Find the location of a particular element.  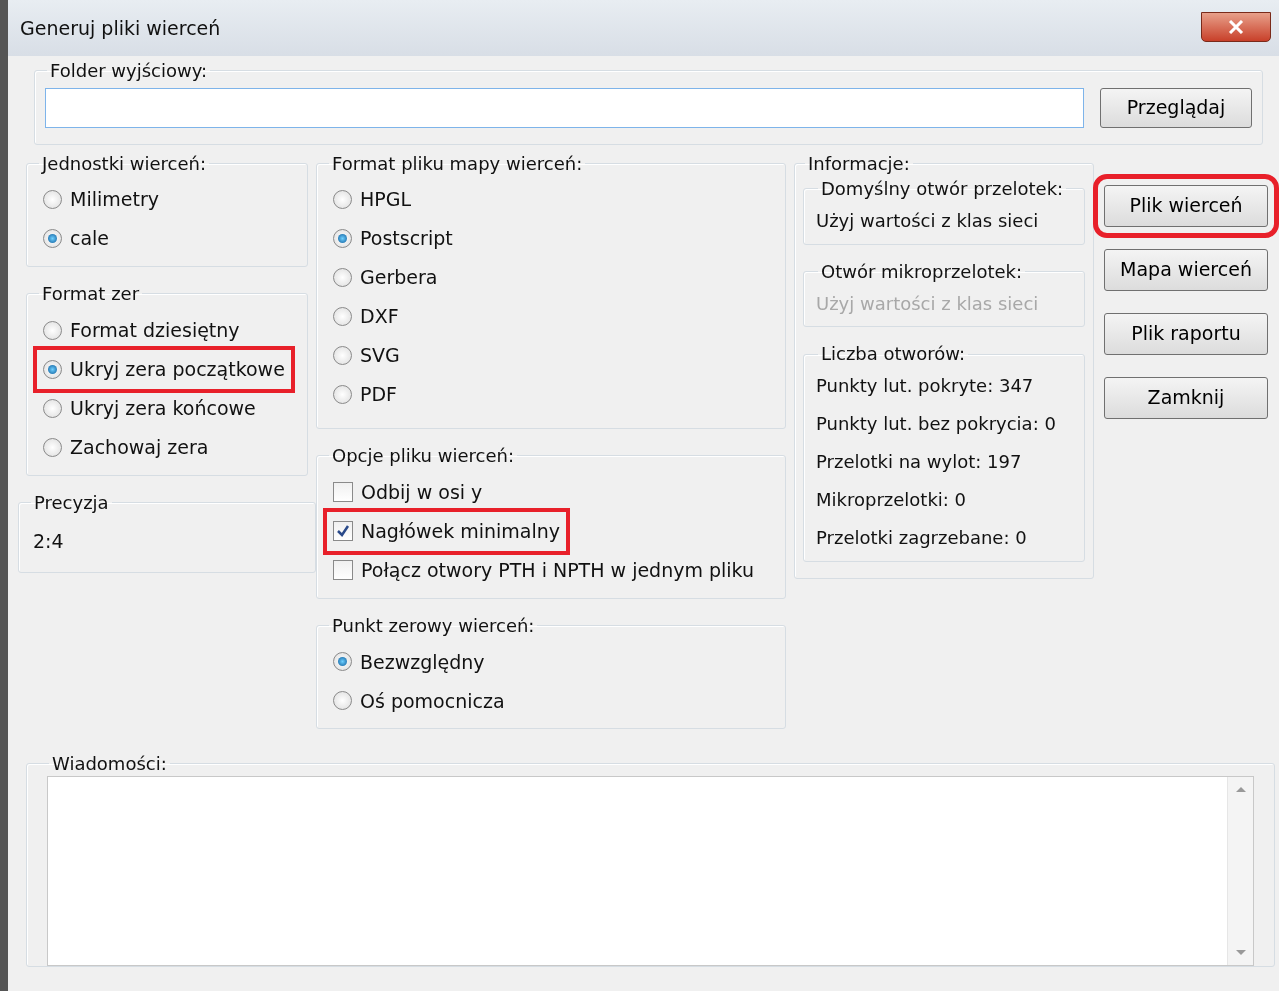

radio-label: Postscript is located at coordinates (406, 238).